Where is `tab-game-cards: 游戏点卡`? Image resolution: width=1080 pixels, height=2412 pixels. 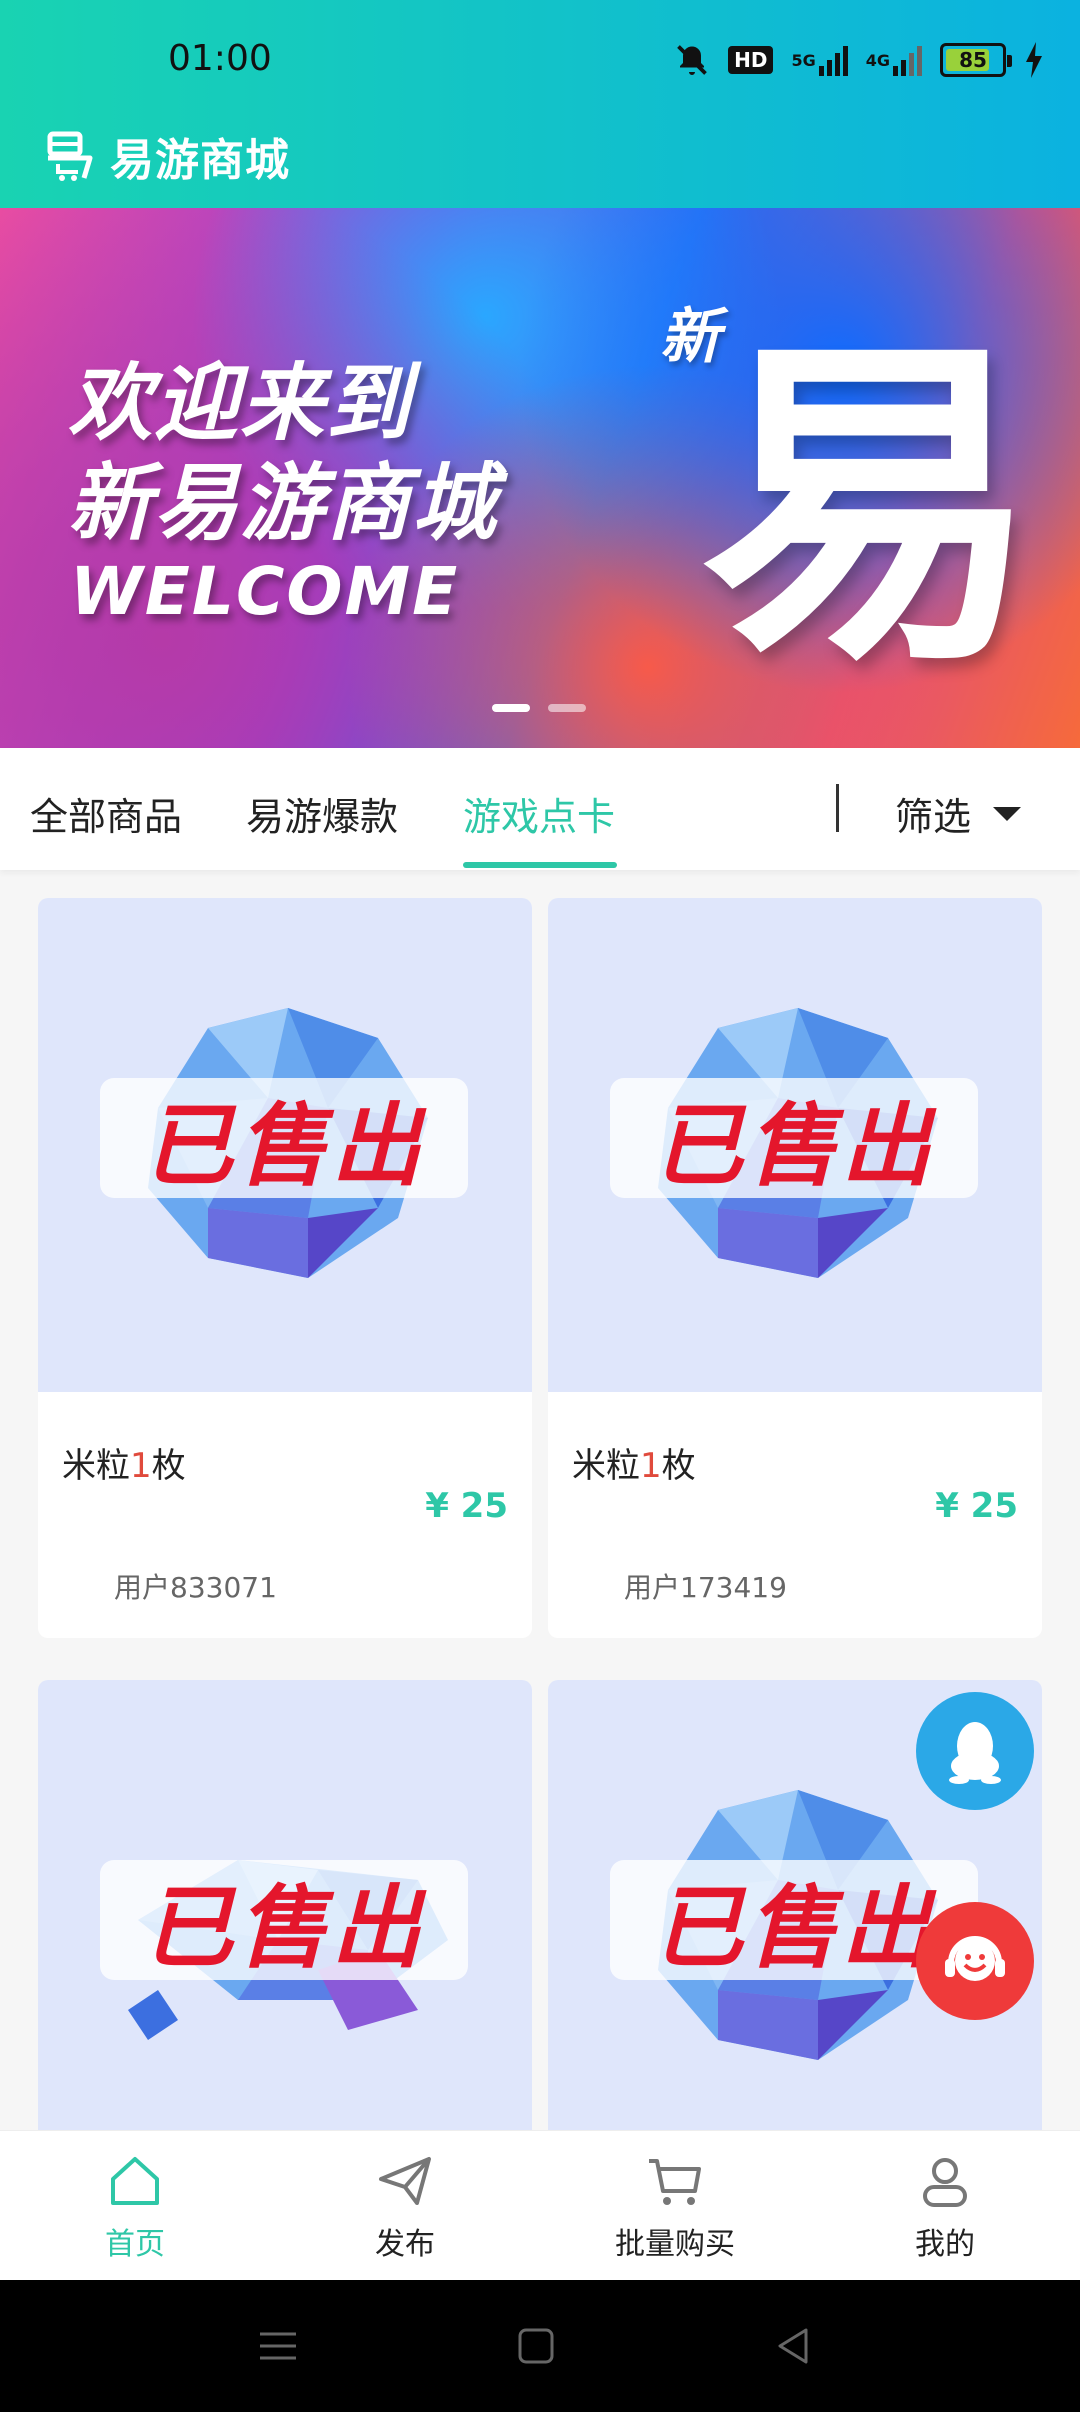 tab-game-cards: 游戏点卡 is located at coordinates (539, 813).